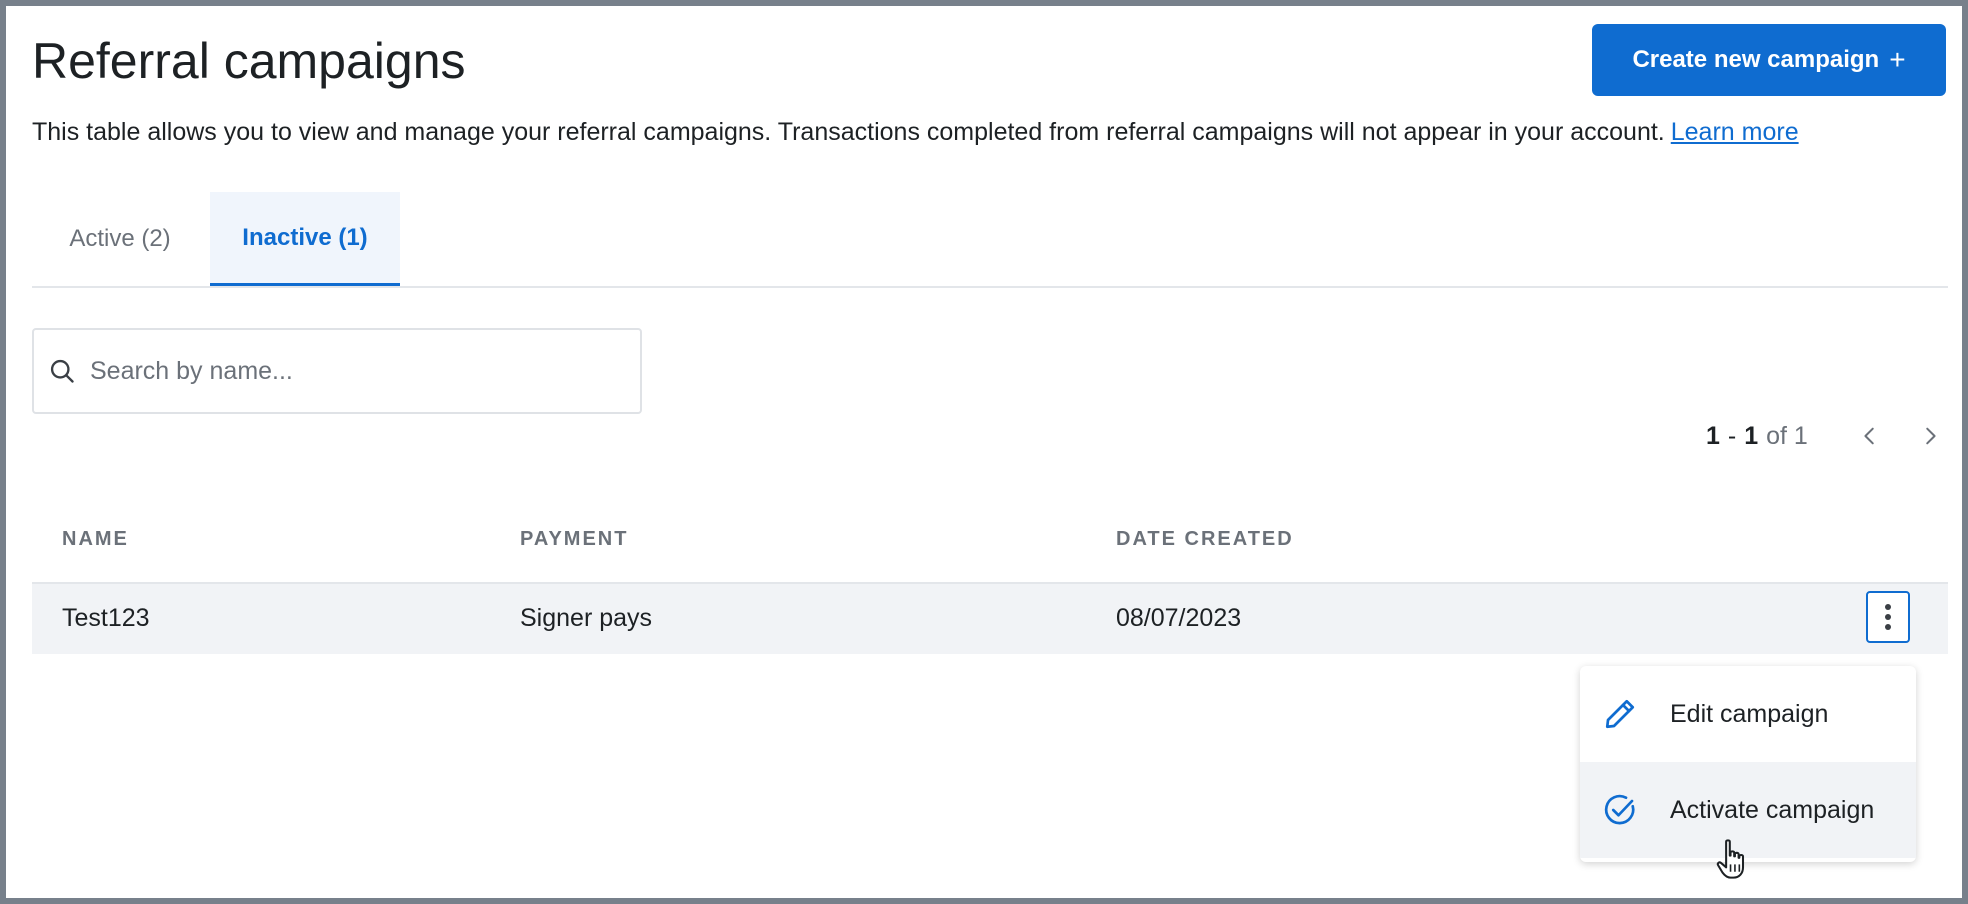 The height and width of the screenshot is (904, 1968). I want to click on pagination-total: of 1, so click(1787, 435).